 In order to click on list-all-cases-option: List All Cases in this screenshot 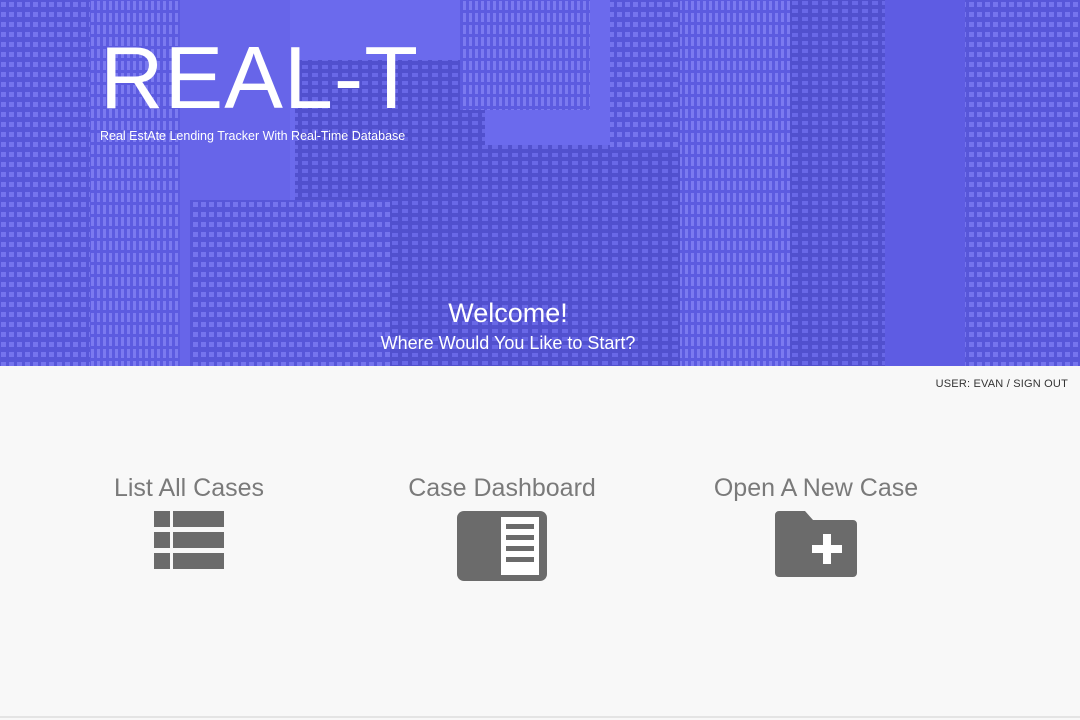, I will do `click(189, 522)`.